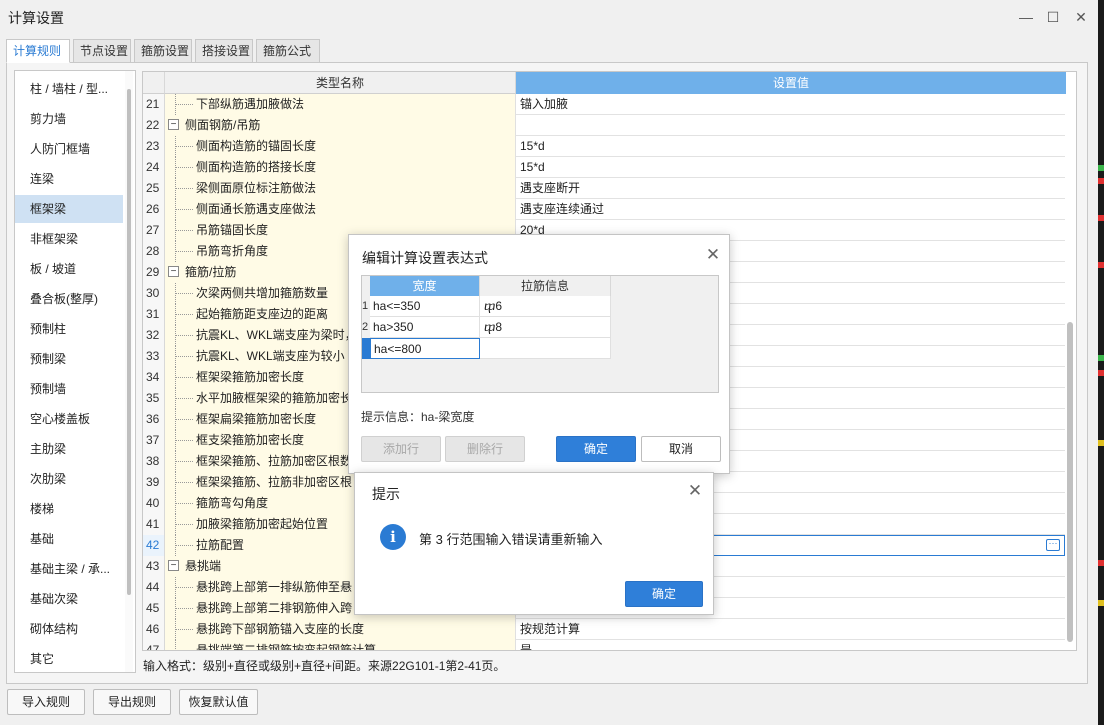  I want to click on tab-lap-settings: 搭接设置, so click(224, 51).